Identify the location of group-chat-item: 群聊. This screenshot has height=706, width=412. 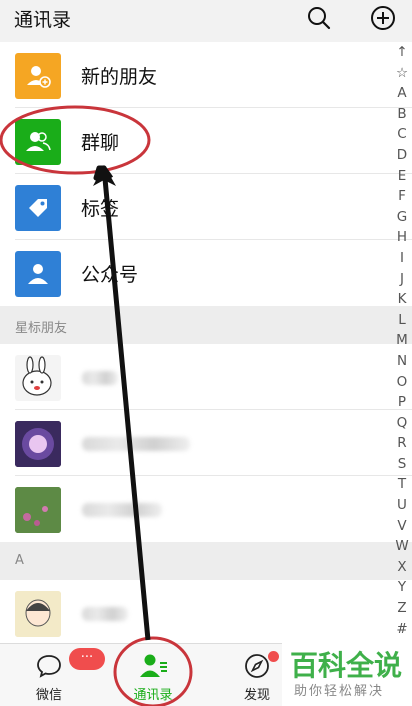
(206, 141).